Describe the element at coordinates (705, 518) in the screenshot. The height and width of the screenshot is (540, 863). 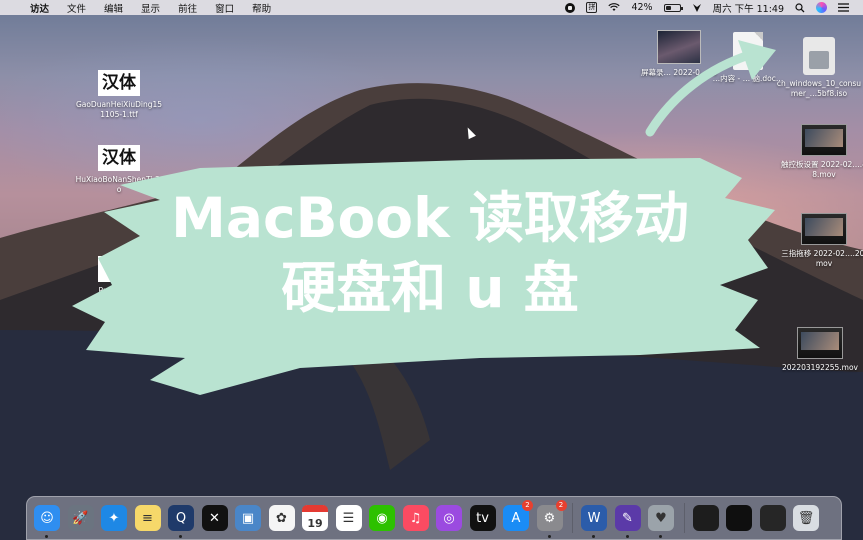
I see `dock-recent-video-1-icon` at that location.